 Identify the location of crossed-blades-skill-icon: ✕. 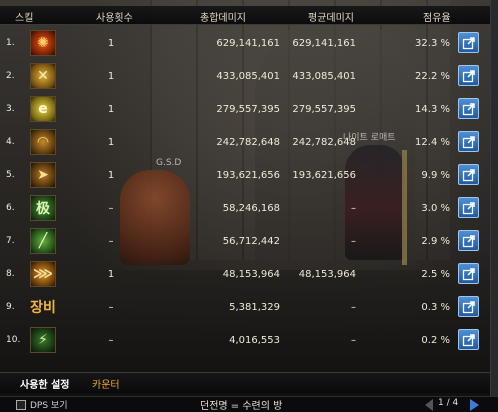
(43, 76).